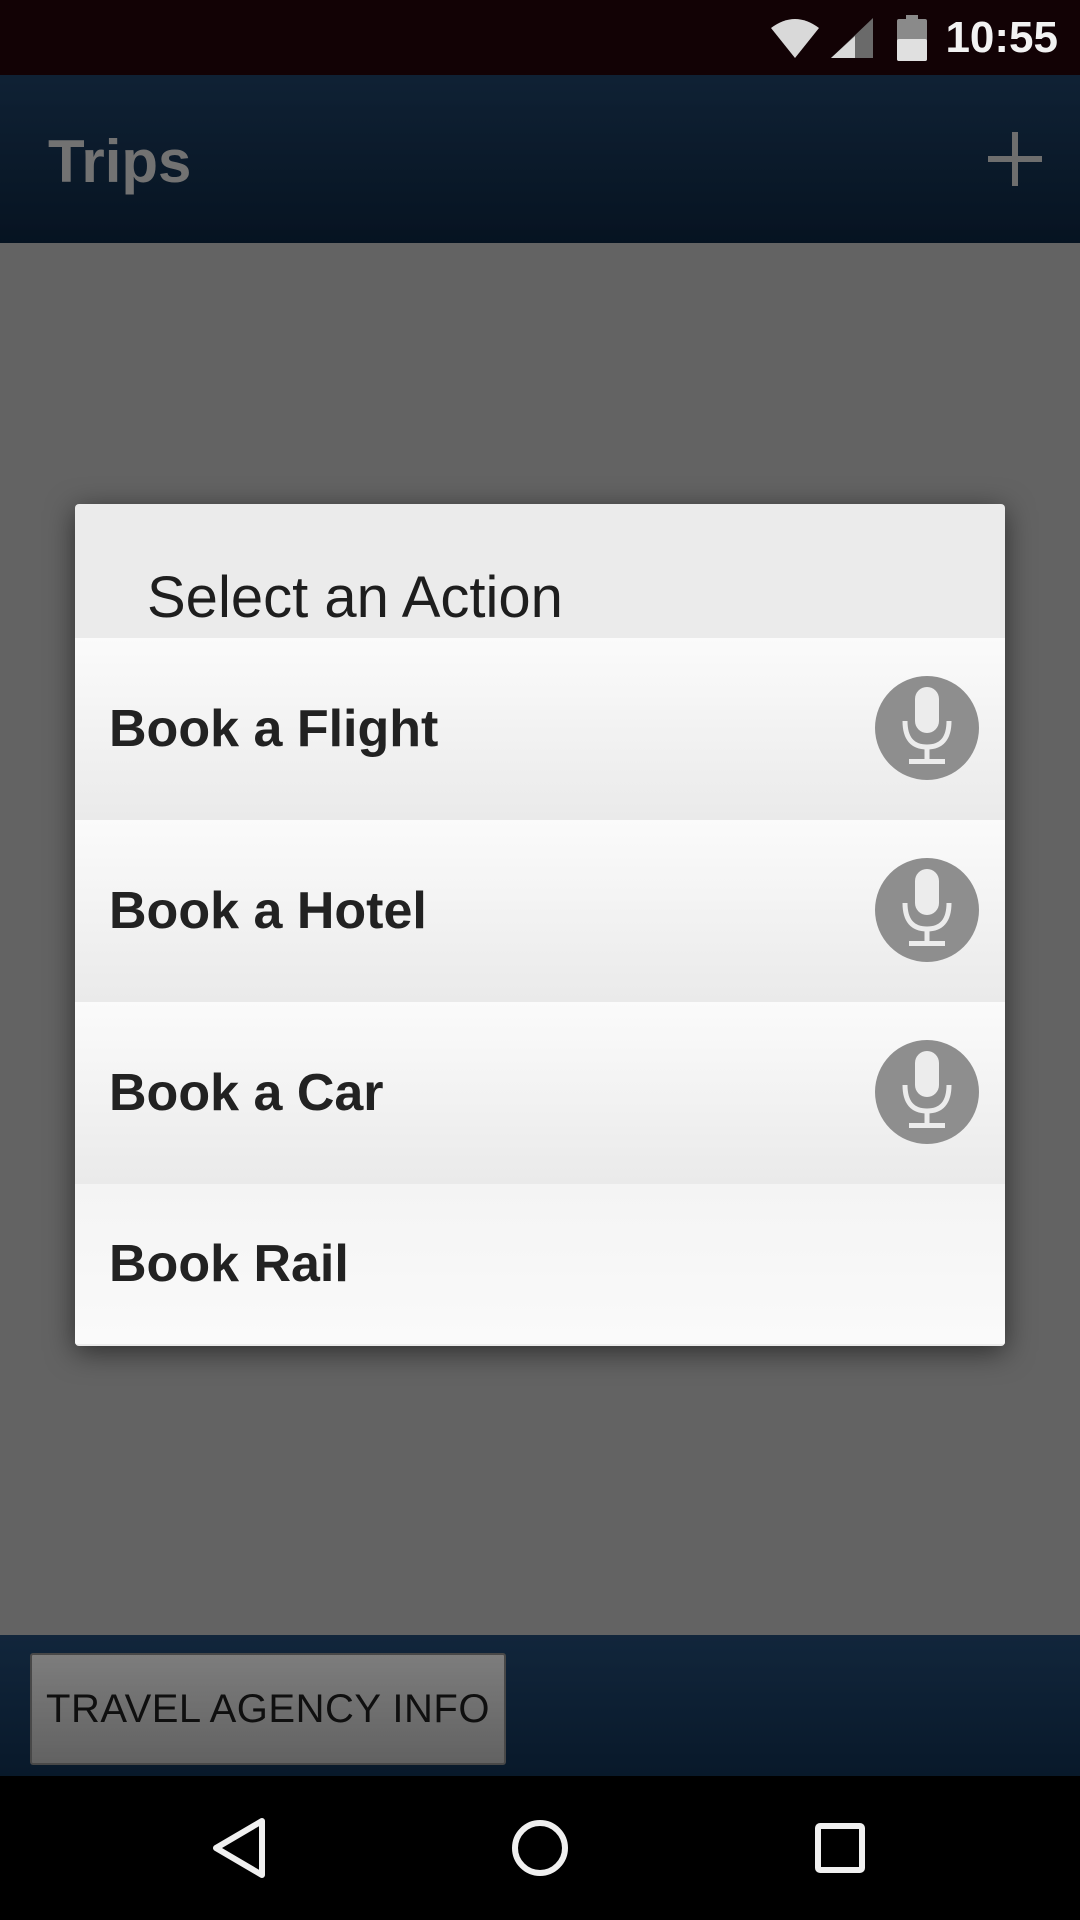 The height and width of the screenshot is (1920, 1080). I want to click on action-label: Book a Car, so click(246, 1093).